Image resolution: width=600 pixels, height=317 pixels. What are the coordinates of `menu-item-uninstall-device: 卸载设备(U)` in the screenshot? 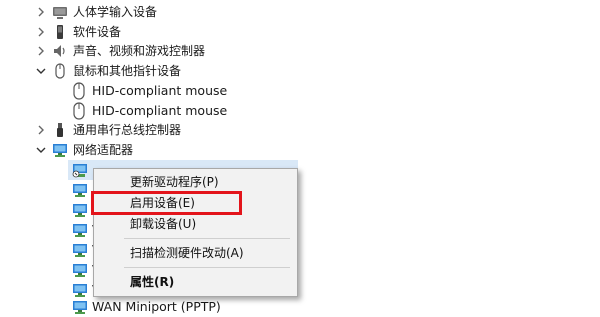 It's located at (195, 224).